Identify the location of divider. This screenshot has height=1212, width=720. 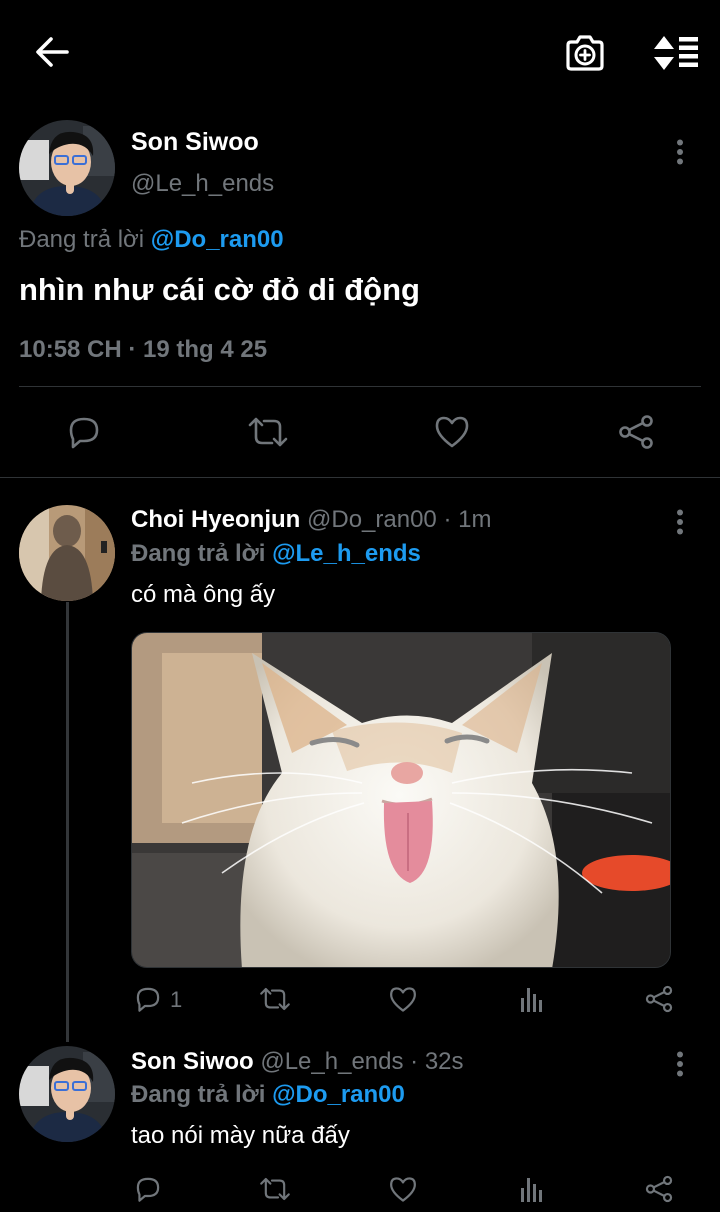
(360, 386).